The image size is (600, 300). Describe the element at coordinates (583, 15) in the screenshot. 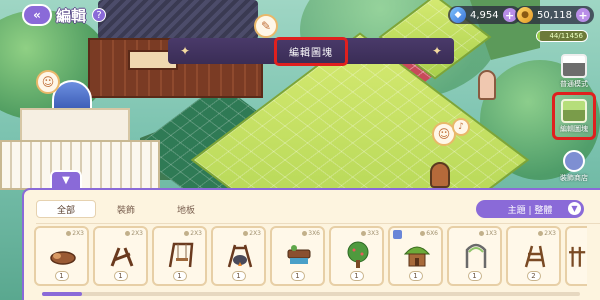

I see `add-coins-button: +` at that location.